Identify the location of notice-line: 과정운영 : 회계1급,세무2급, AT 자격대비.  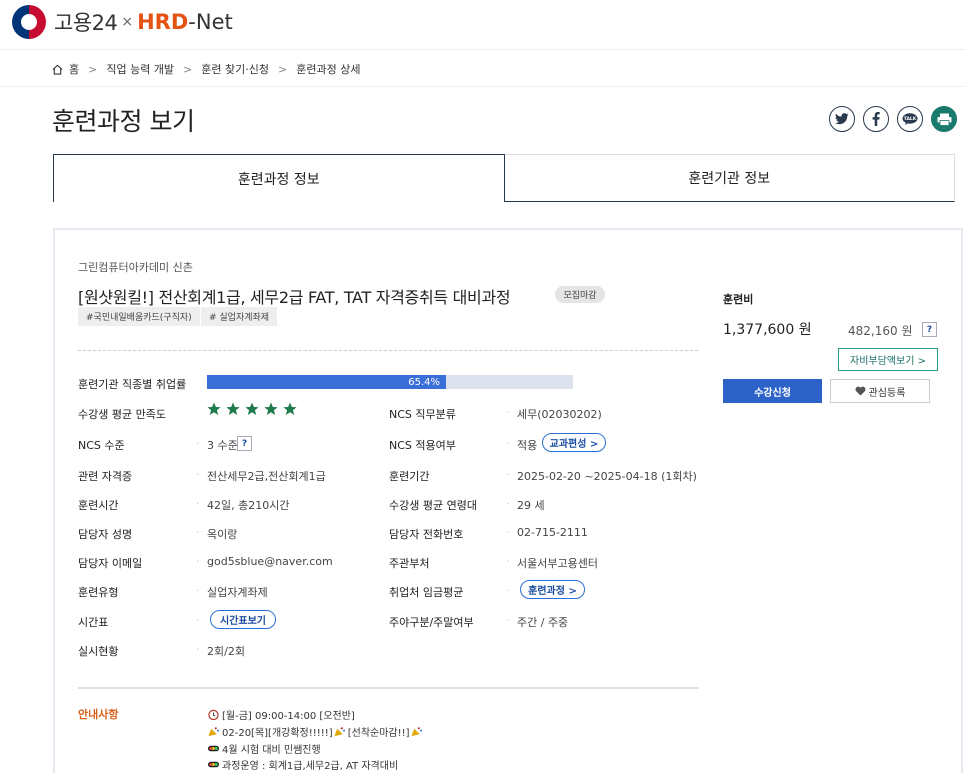
(302, 764).